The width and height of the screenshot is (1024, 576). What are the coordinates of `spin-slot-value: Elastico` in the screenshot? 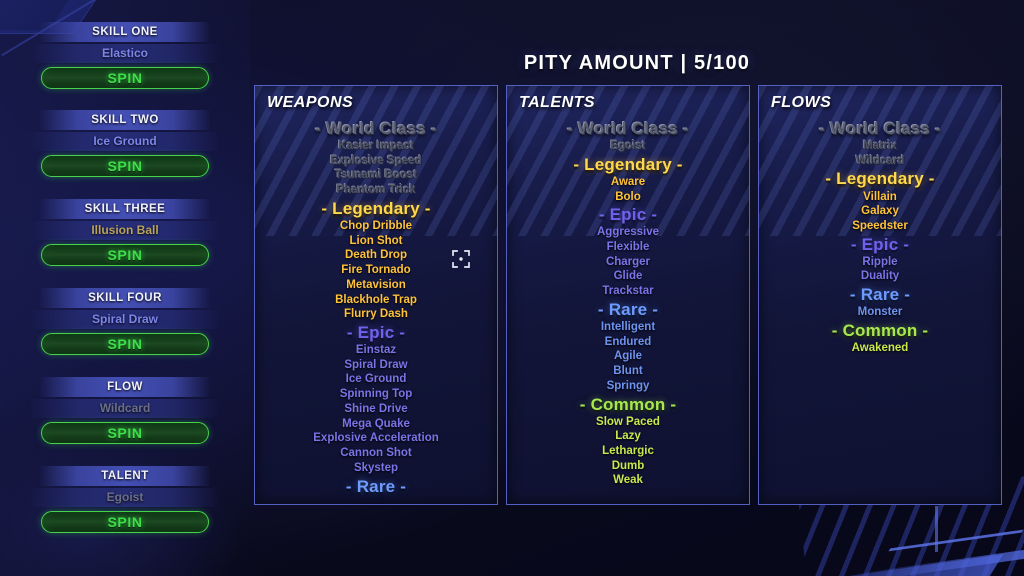 It's located at (125, 53).